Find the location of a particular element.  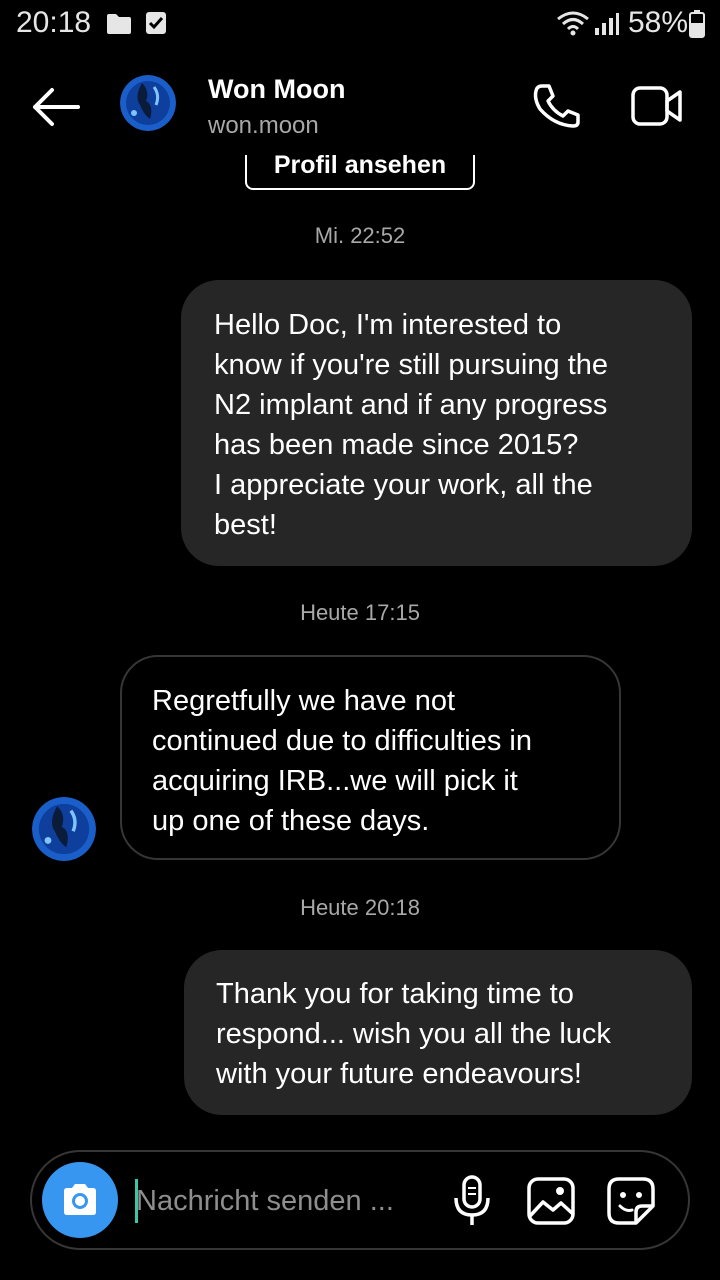

timestamp: Heute 20:18 is located at coordinates (360, 907).